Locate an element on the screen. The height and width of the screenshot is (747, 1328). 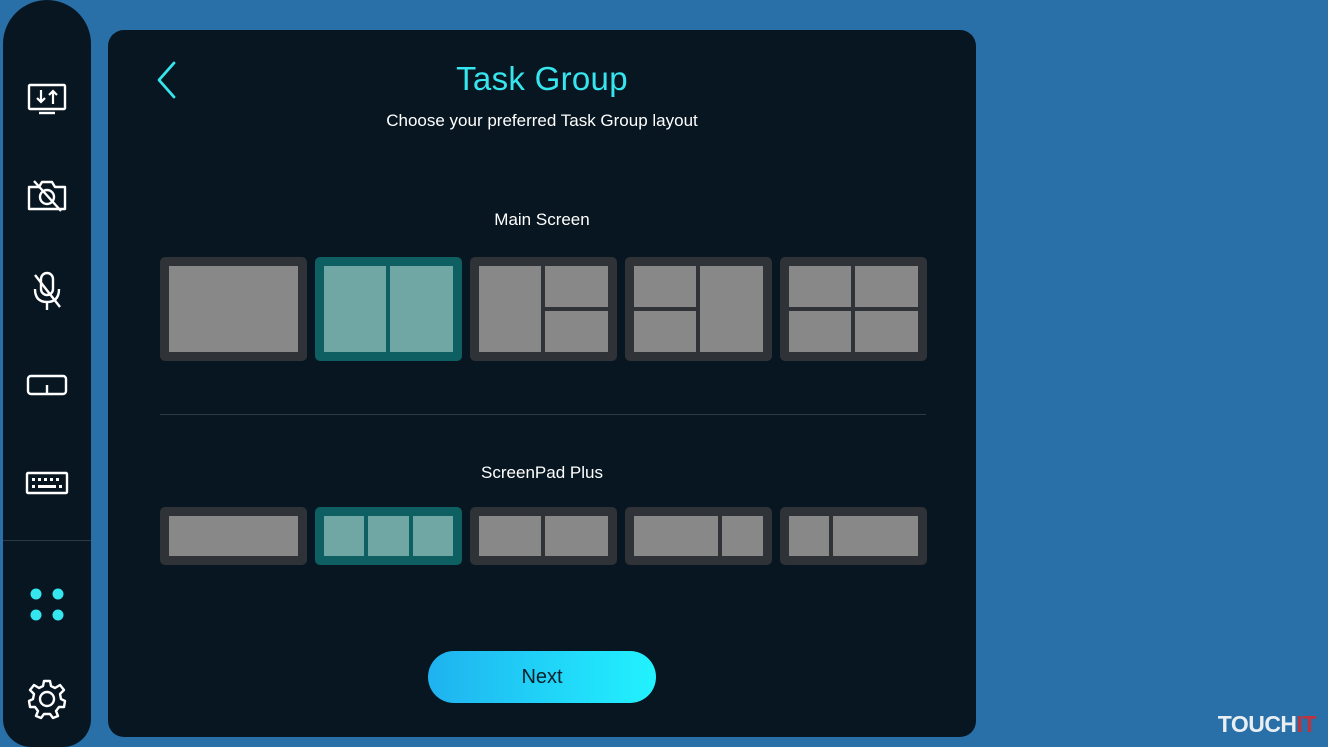
keyboard-icon is located at coordinates (47, 483).